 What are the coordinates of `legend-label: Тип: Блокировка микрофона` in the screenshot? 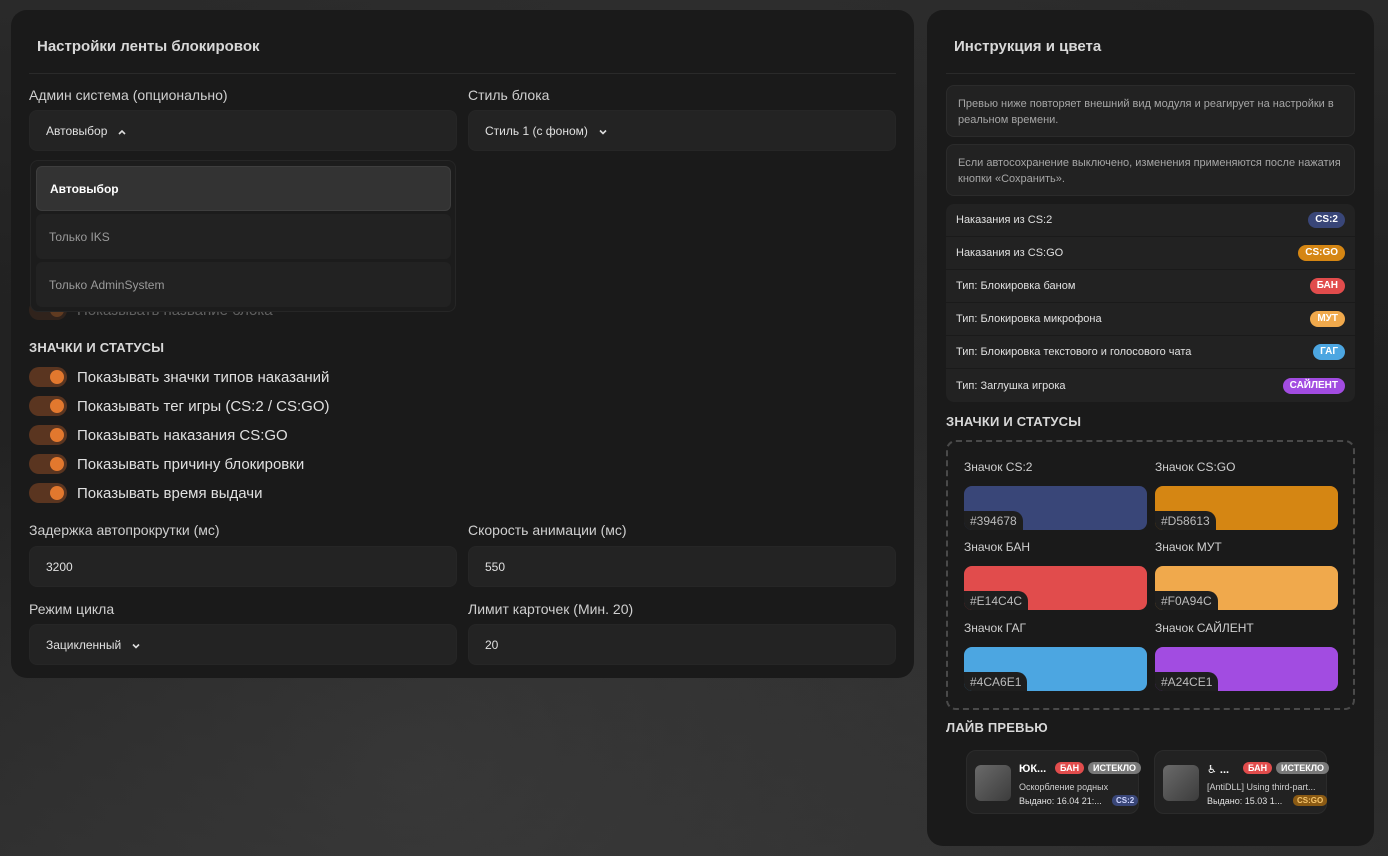 It's located at (1029, 319).